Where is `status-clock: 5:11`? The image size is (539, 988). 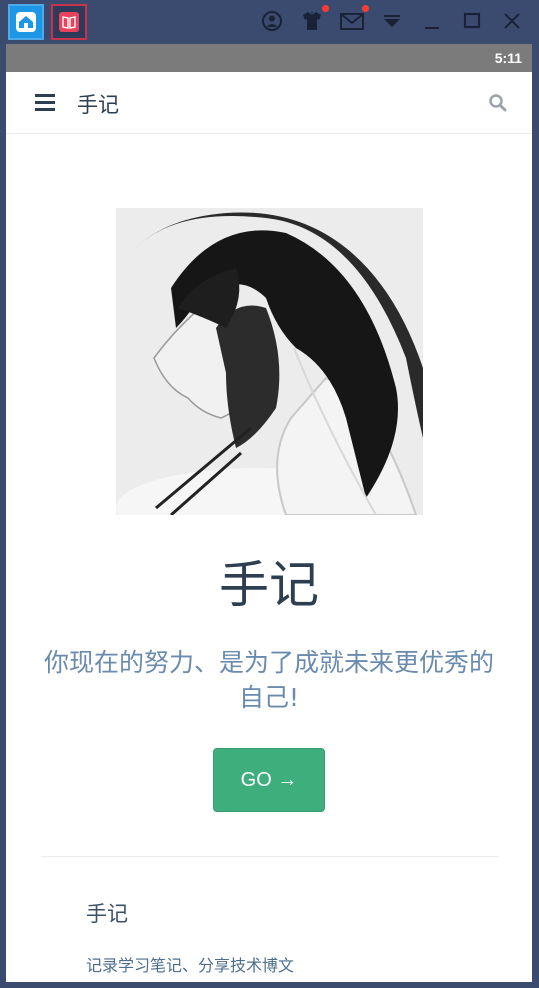
status-clock: 5:11 is located at coordinates (508, 58).